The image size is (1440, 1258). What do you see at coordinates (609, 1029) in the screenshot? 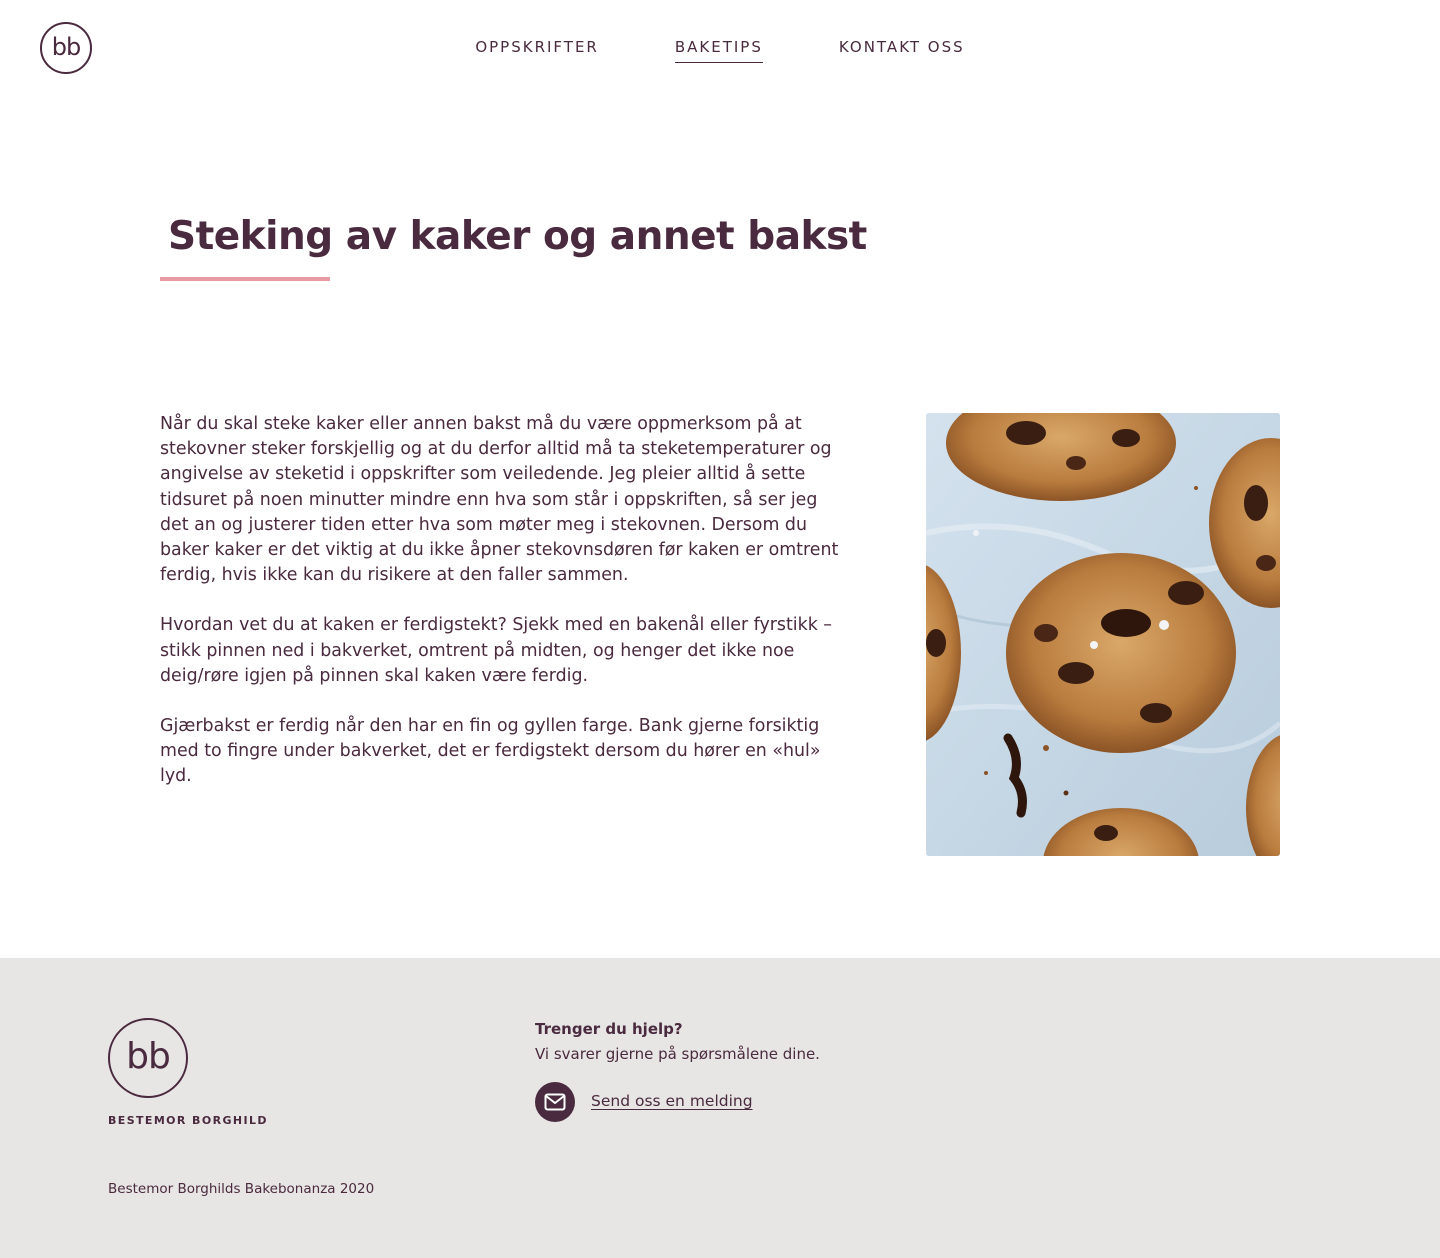
I see `help-heading: Trenger du hjelp?` at bounding box center [609, 1029].